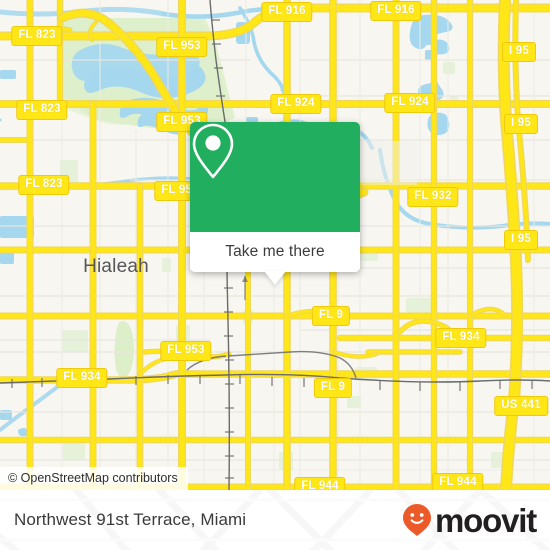  I want to click on moovit-wordmark: moovit, so click(486, 520).